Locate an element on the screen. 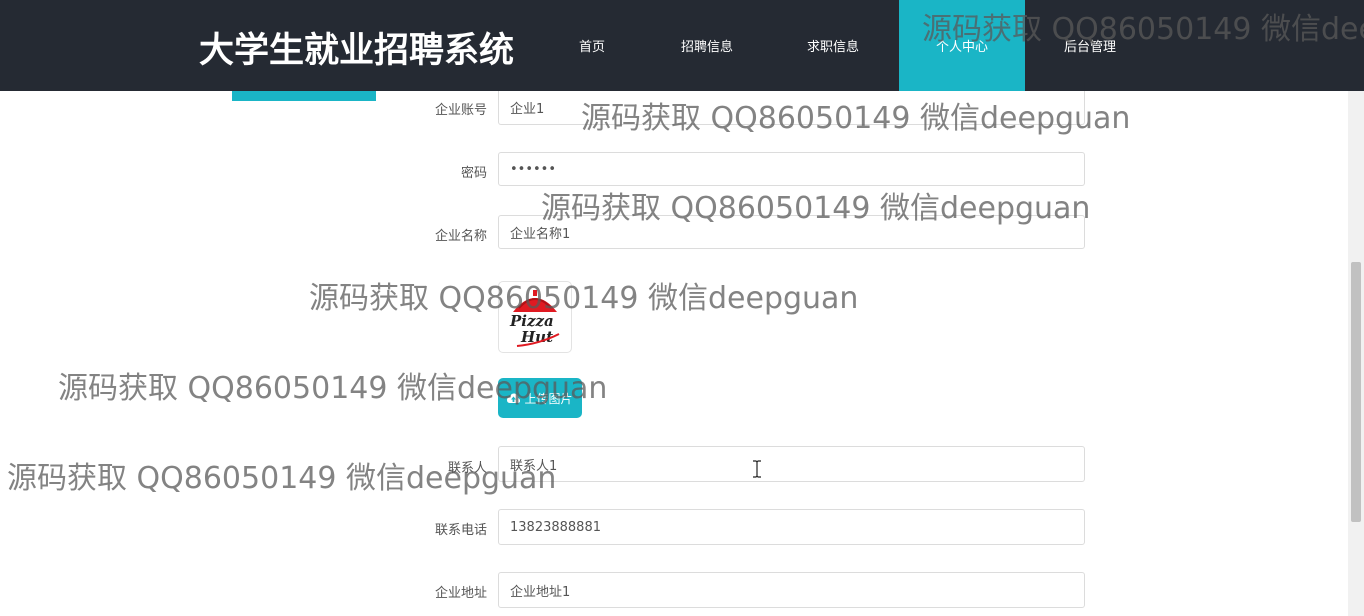 The image size is (1364, 616). upload-image-button: 上传图片 is located at coordinates (540, 398).